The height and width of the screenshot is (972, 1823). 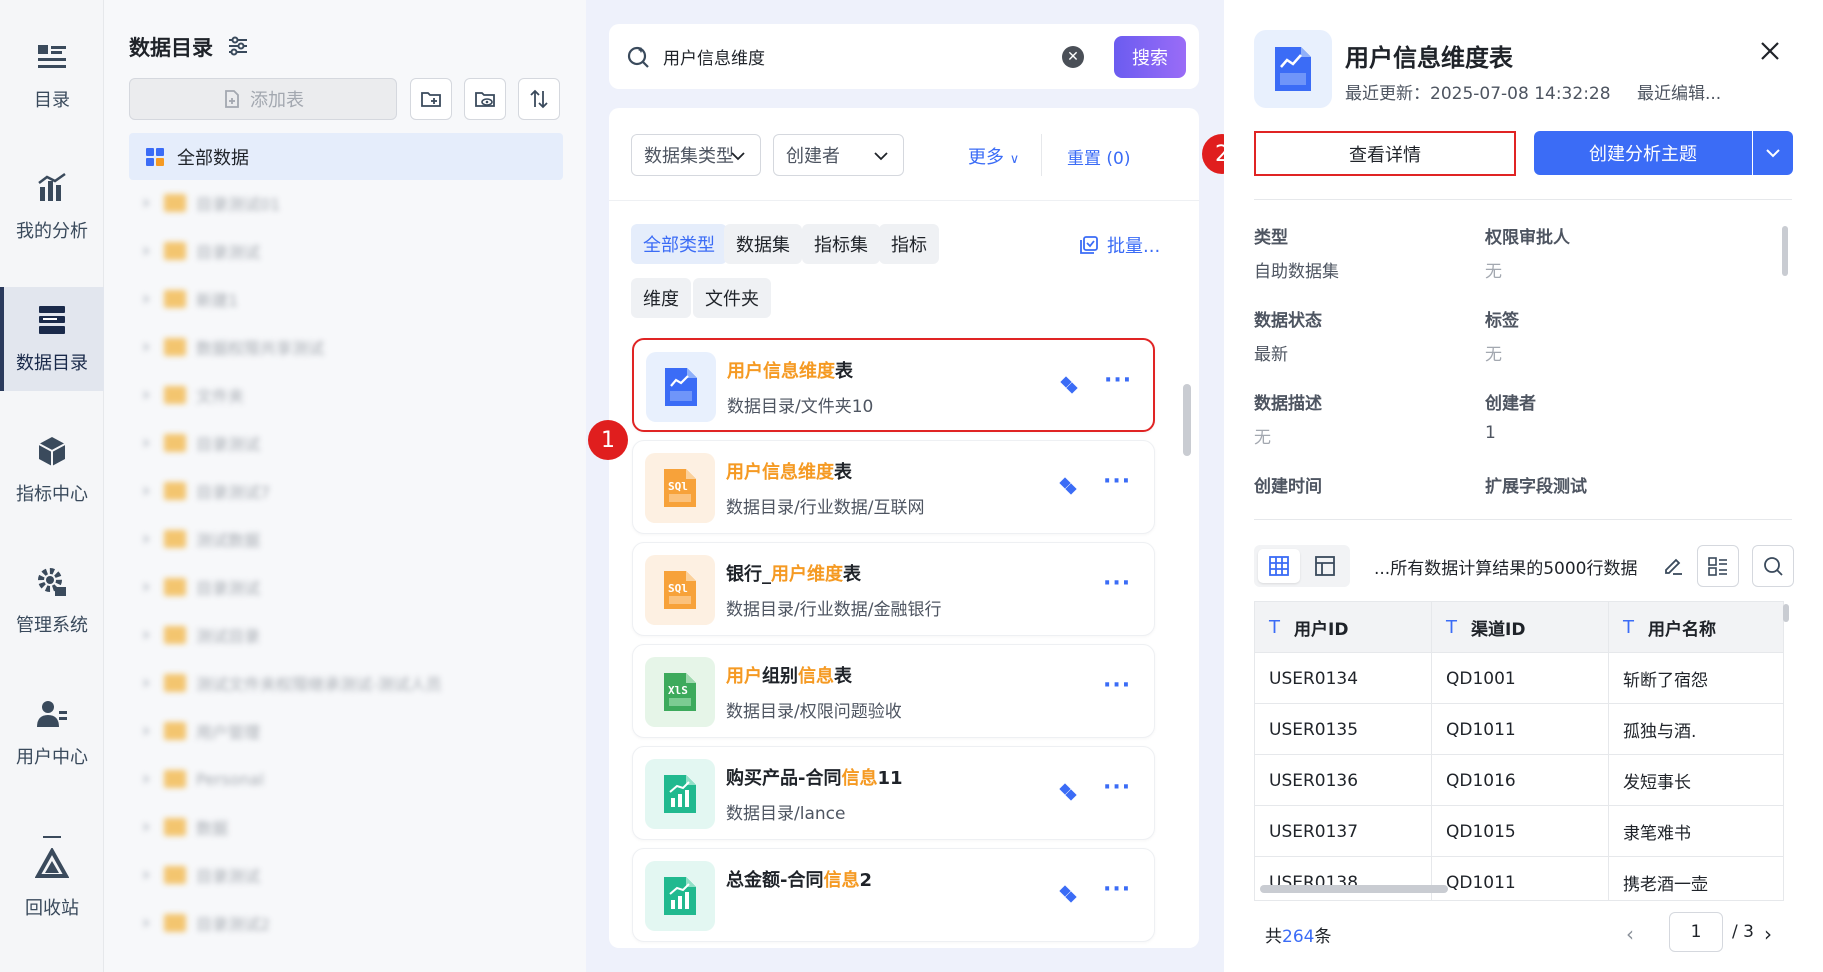 What do you see at coordinates (52, 884) in the screenshot?
I see `nav-item-recycle-bin: 回收站` at bounding box center [52, 884].